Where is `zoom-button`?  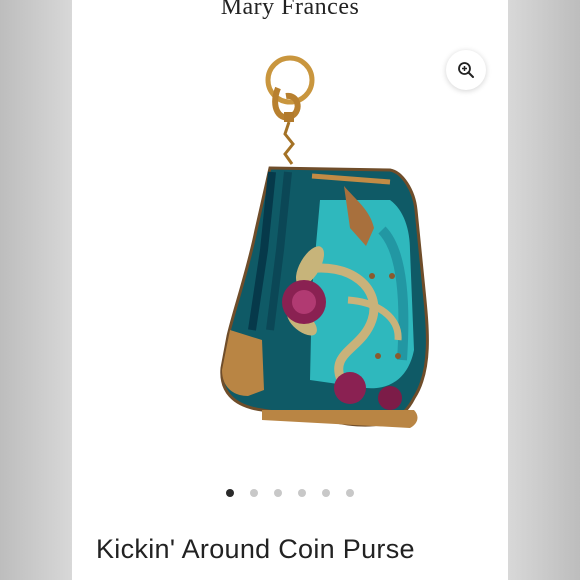 zoom-button is located at coordinates (466, 70).